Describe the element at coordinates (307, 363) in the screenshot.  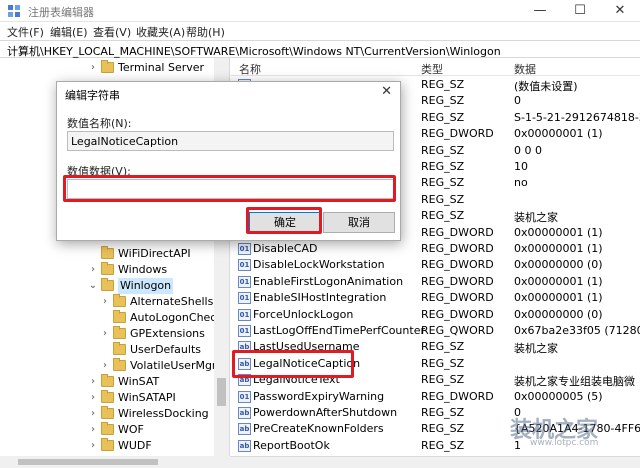
I see `value-name: LegalNoticeCaption` at that location.